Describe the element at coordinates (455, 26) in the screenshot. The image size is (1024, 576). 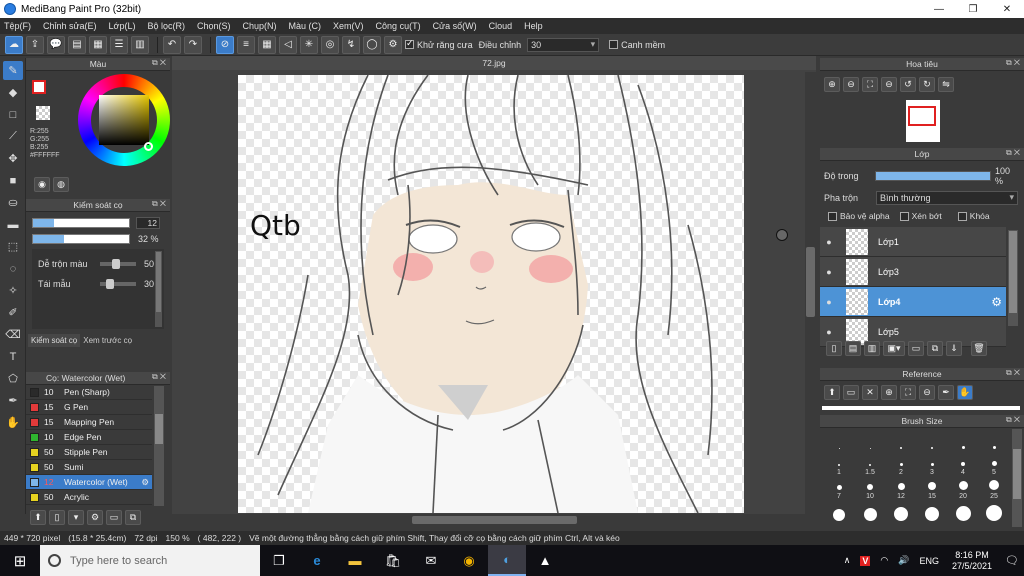
I see `menu-window: Cửa số(W)` at that location.